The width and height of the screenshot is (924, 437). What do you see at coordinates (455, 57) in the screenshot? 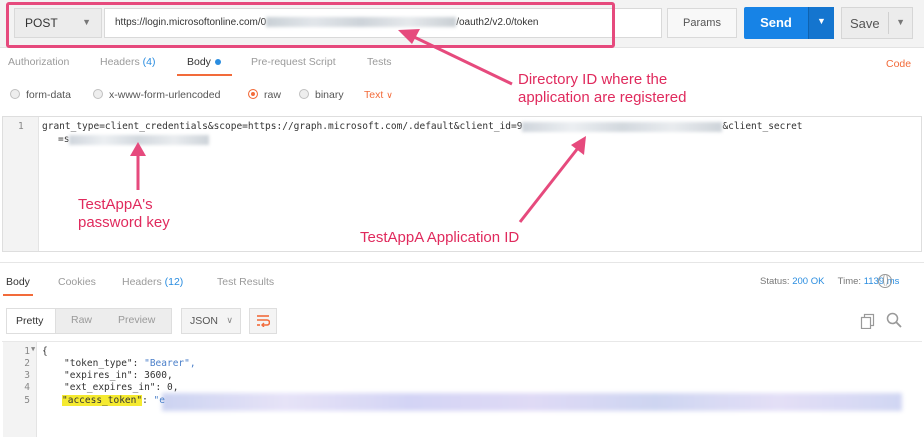
I see `arrow-directory-id` at bounding box center [455, 57].